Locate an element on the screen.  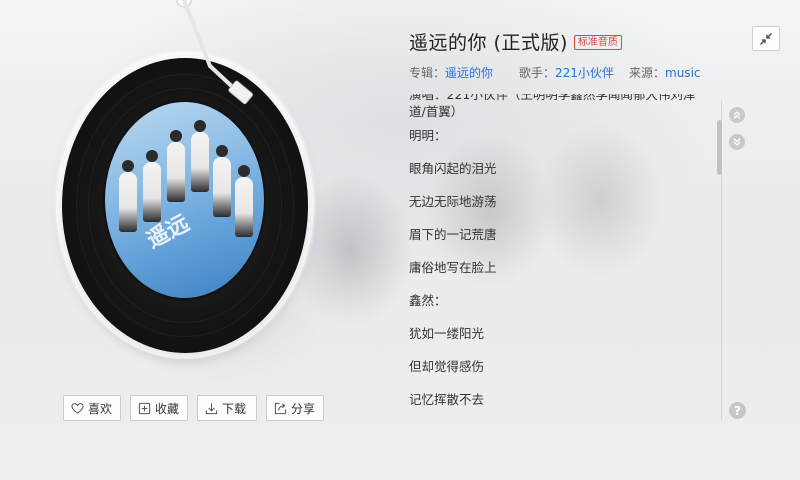
scroll-down-button is located at coordinates (737, 142).